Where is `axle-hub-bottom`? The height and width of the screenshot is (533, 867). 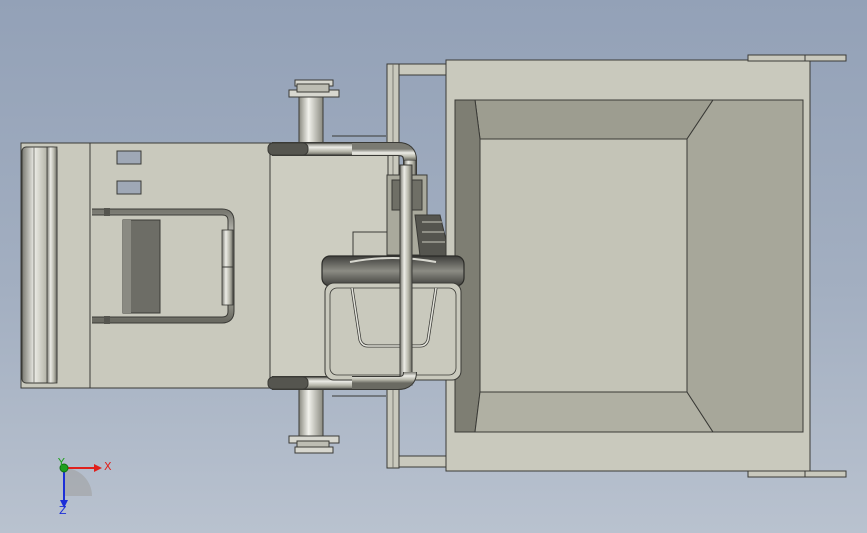 axle-hub-bottom is located at coordinates (314, 420).